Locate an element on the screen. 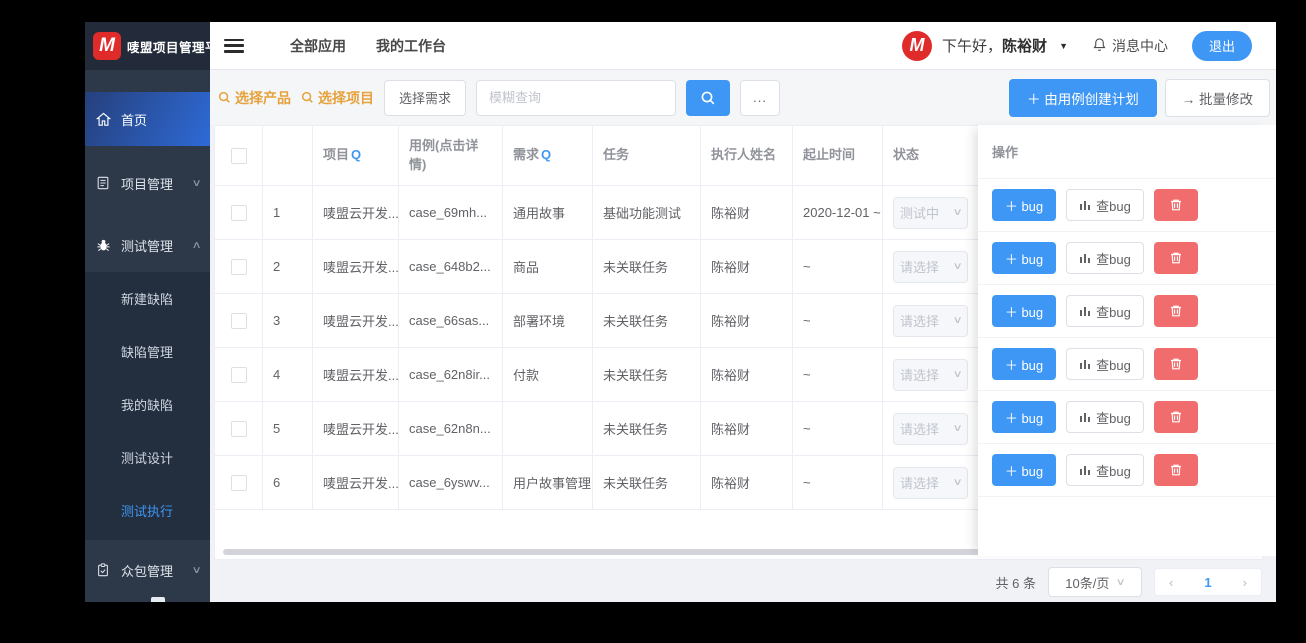 The height and width of the screenshot is (643, 1306). logout-button: 退出 is located at coordinates (1221, 45).